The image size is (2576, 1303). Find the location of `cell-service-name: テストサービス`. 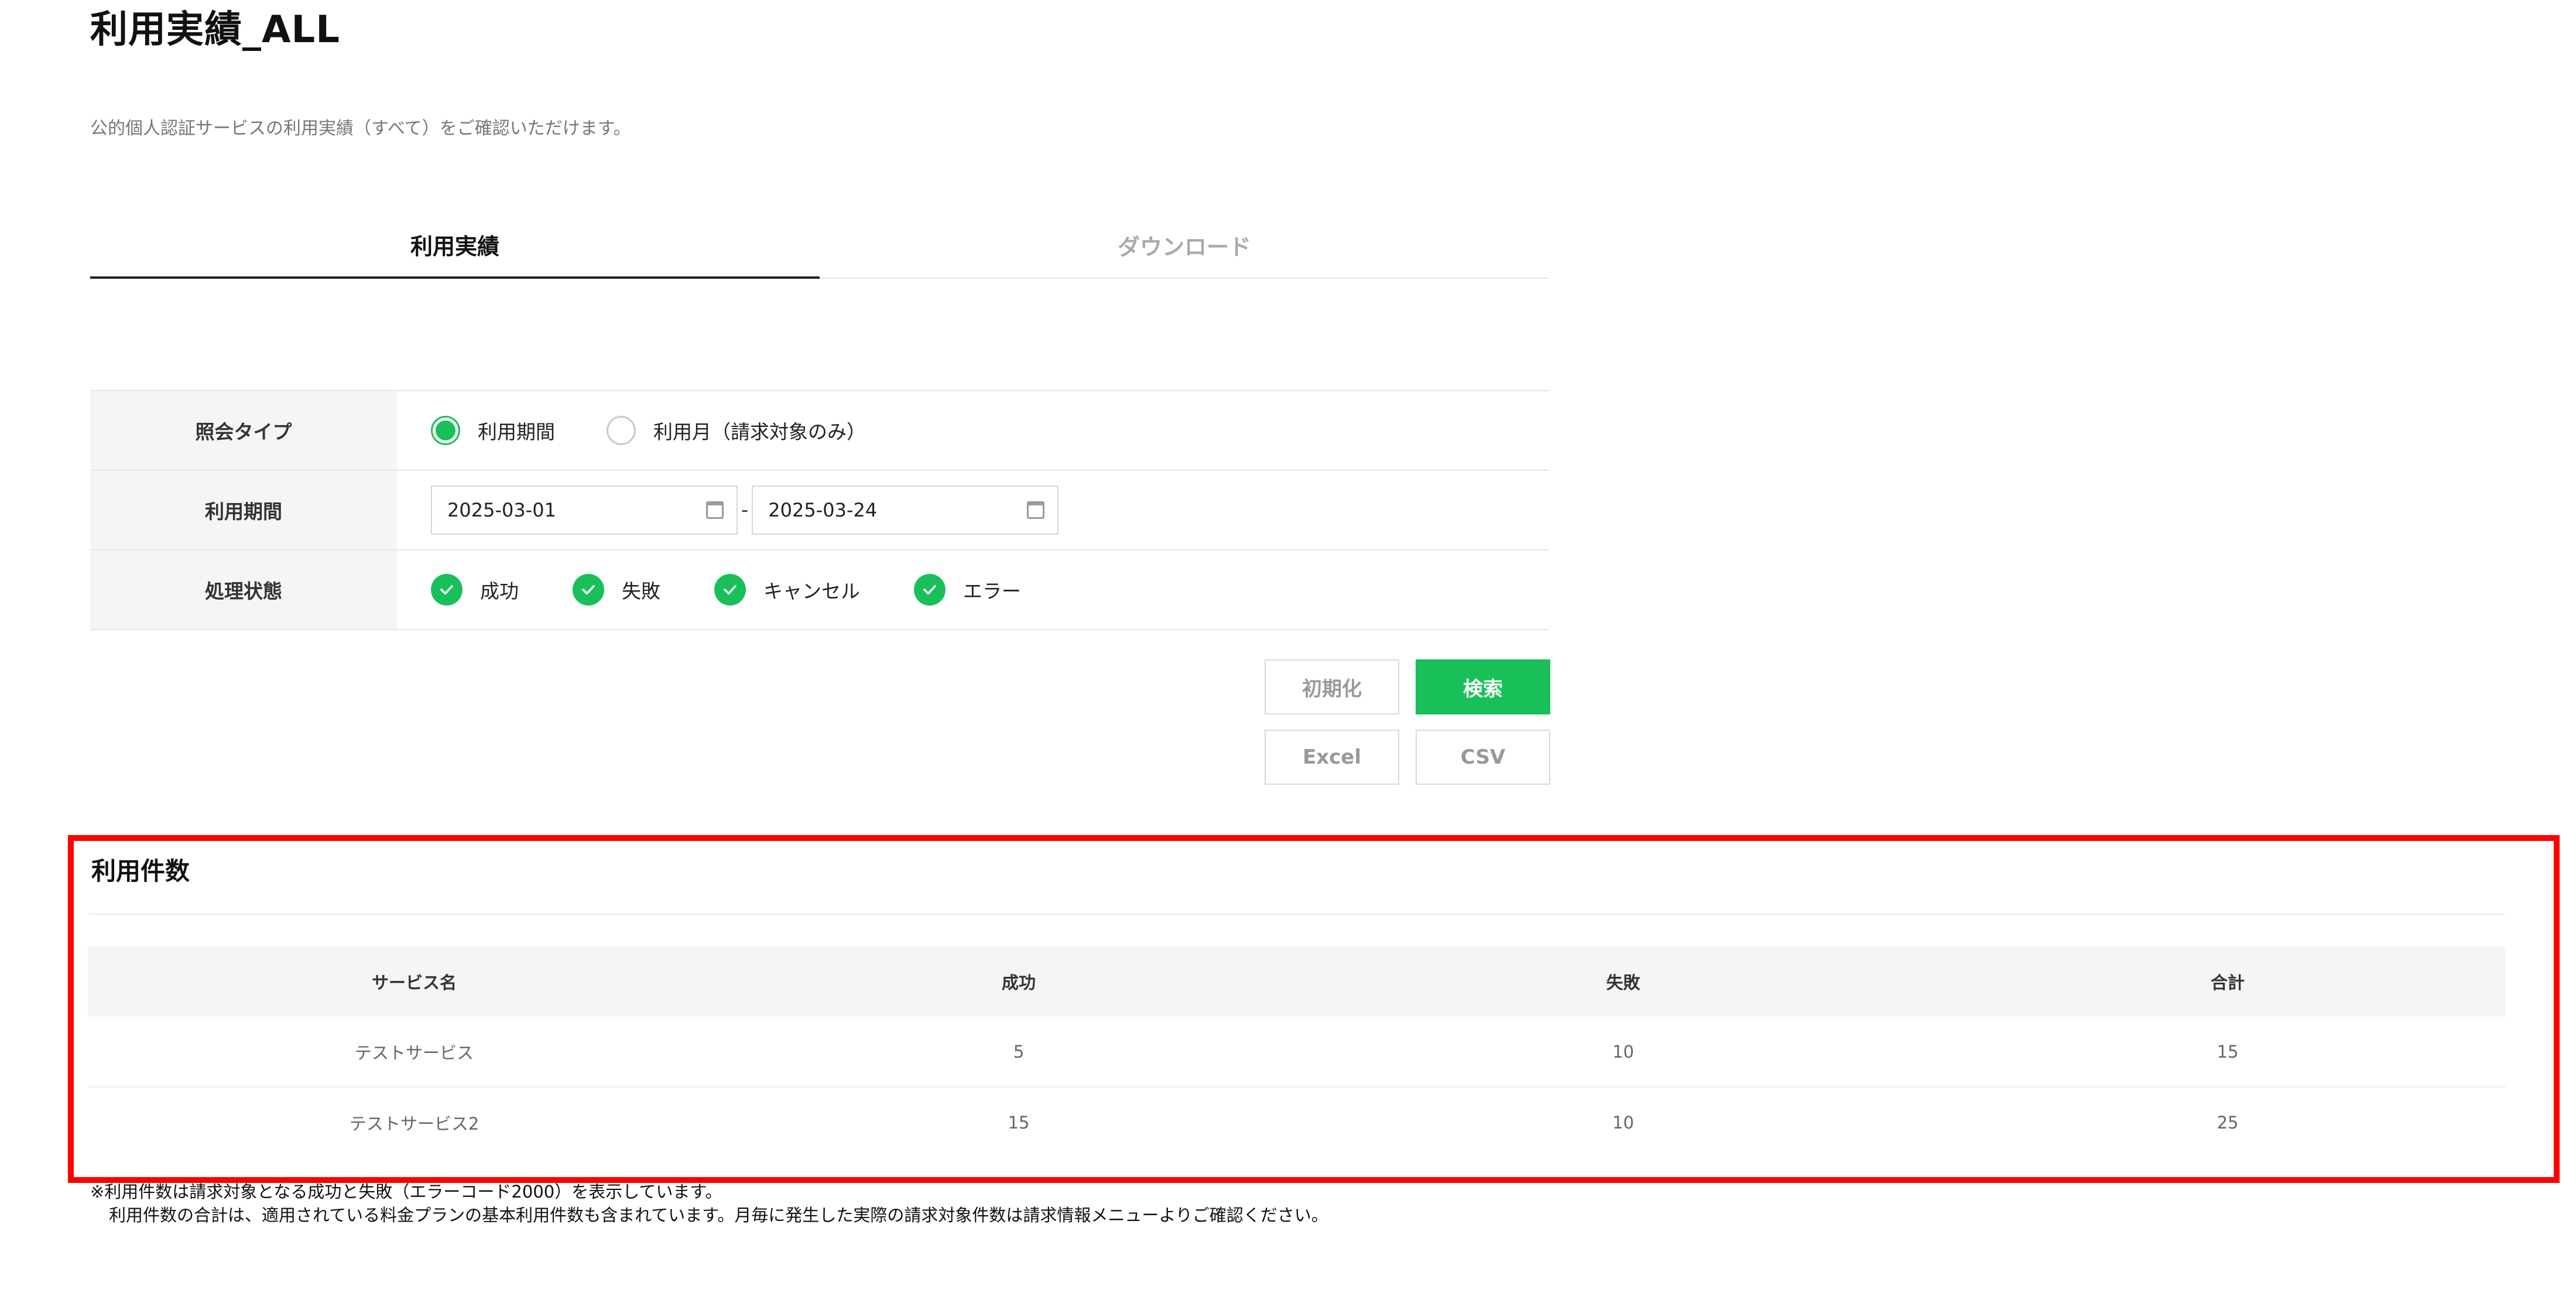

cell-service-name: テストサービス is located at coordinates (414, 1052).